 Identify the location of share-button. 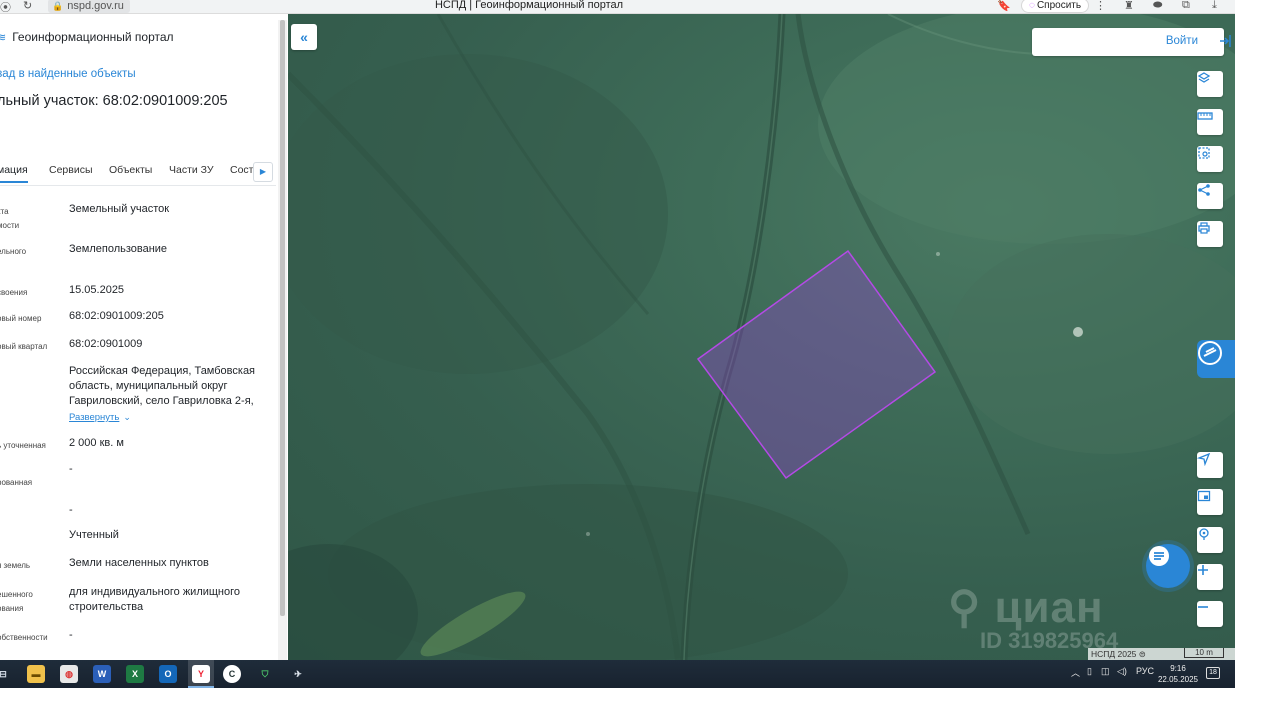
(1210, 196).